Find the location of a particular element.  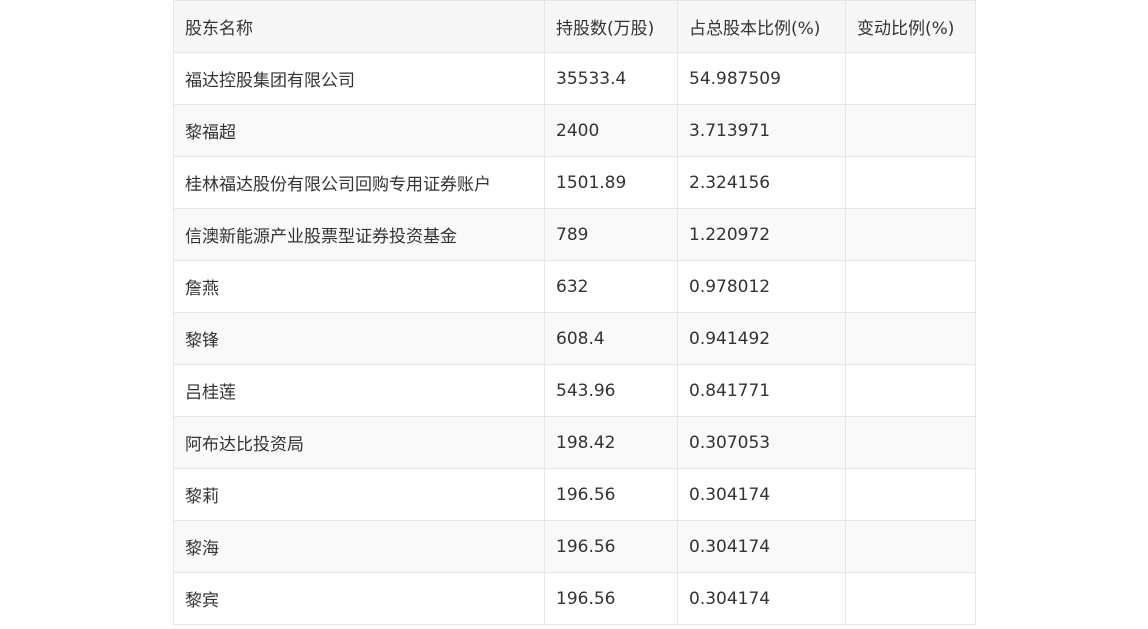

cell-shareholder-name: 黎莉 is located at coordinates (359, 494).